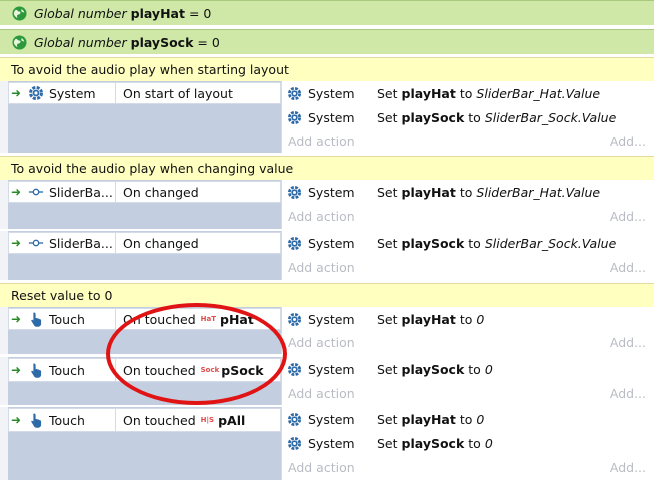 The image size is (654, 480). I want to click on global-var-name: playHat, so click(157, 13).